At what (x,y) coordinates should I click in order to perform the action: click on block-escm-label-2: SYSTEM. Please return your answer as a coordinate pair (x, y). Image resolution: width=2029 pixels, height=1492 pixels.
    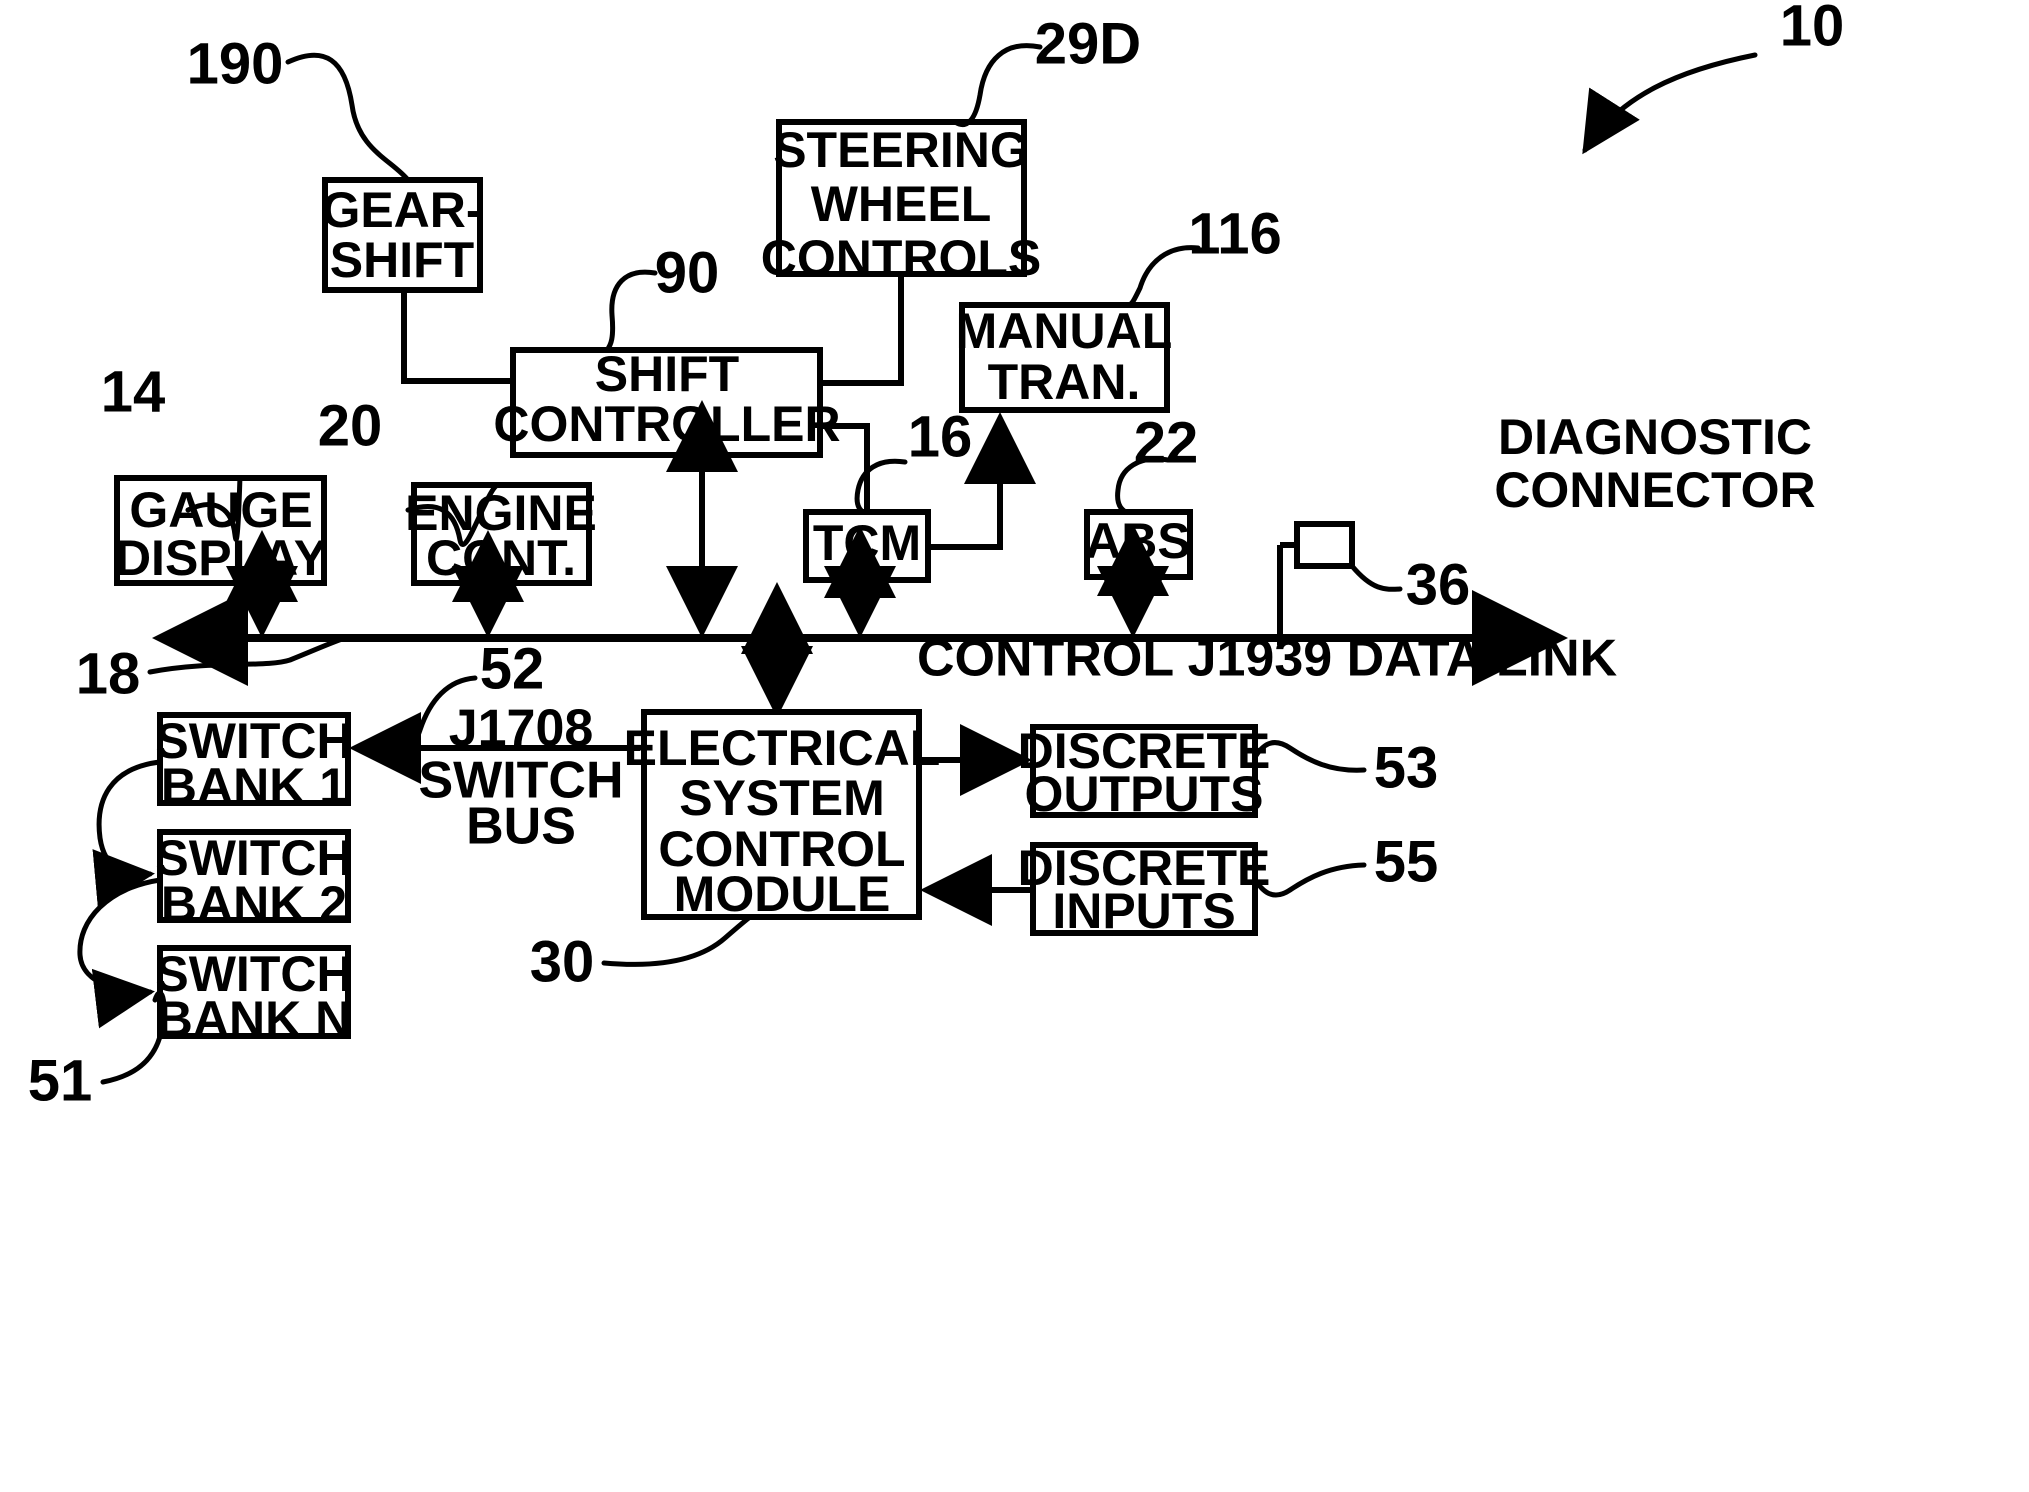
    Looking at the image, I should click on (782, 798).